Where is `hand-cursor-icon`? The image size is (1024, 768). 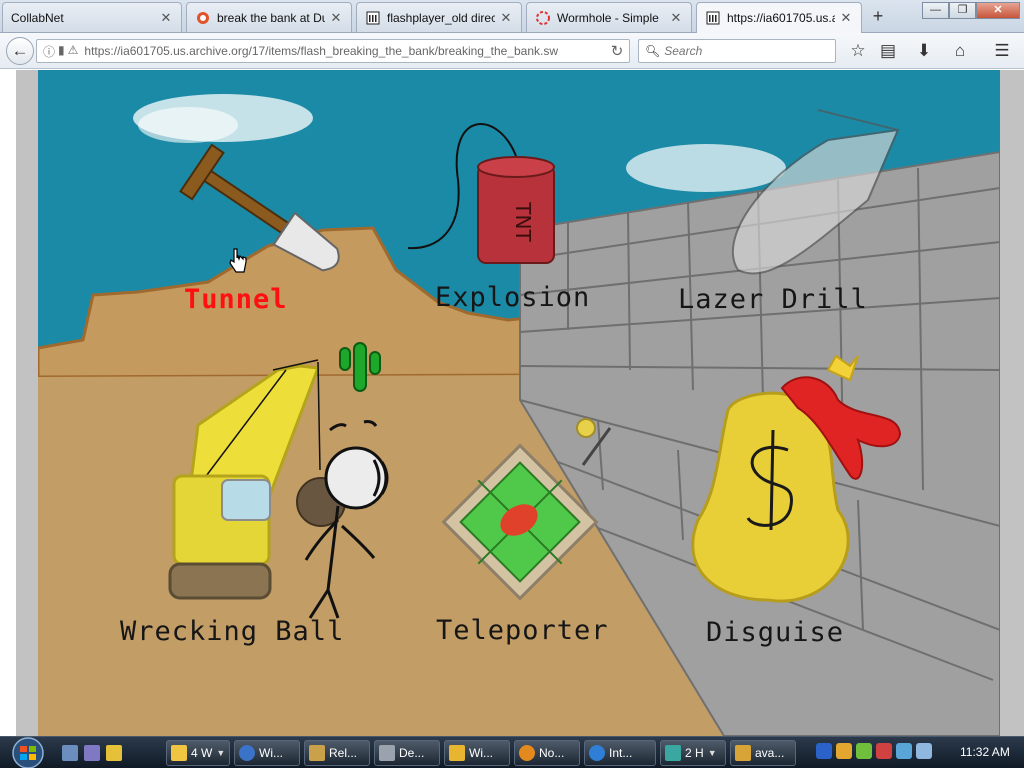 hand-cursor-icon is located at coordinates (238, 260).